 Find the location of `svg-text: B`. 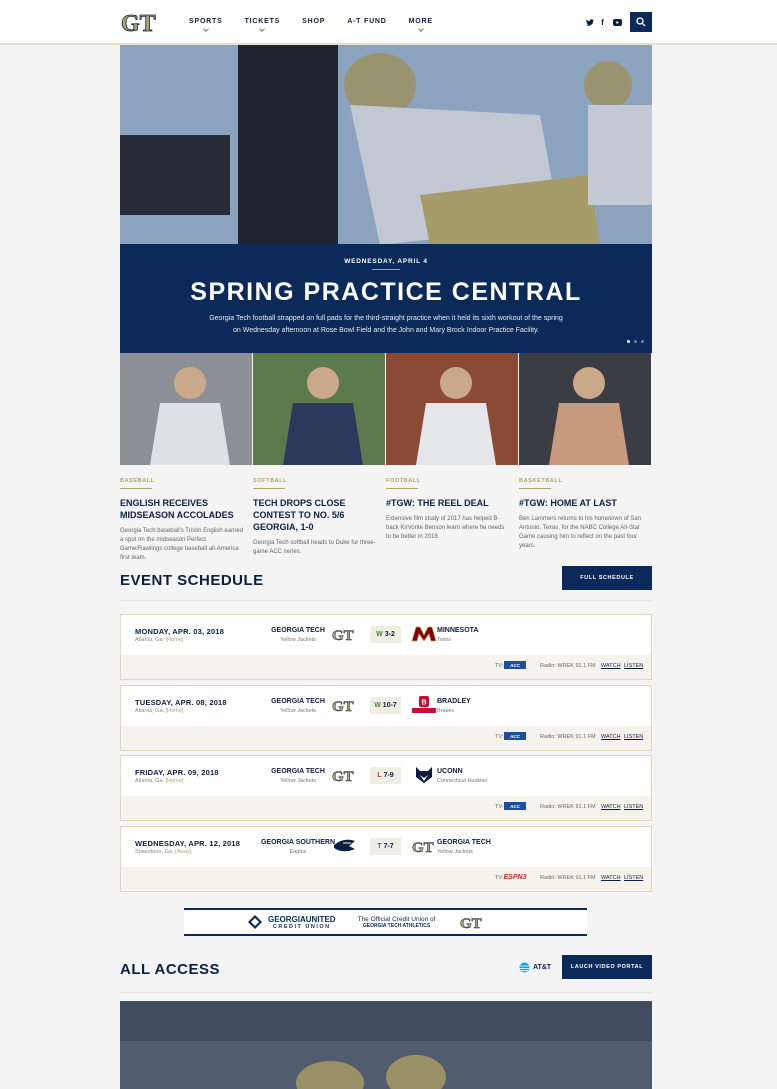

svg-text: B is located at coordinates (423, 703).